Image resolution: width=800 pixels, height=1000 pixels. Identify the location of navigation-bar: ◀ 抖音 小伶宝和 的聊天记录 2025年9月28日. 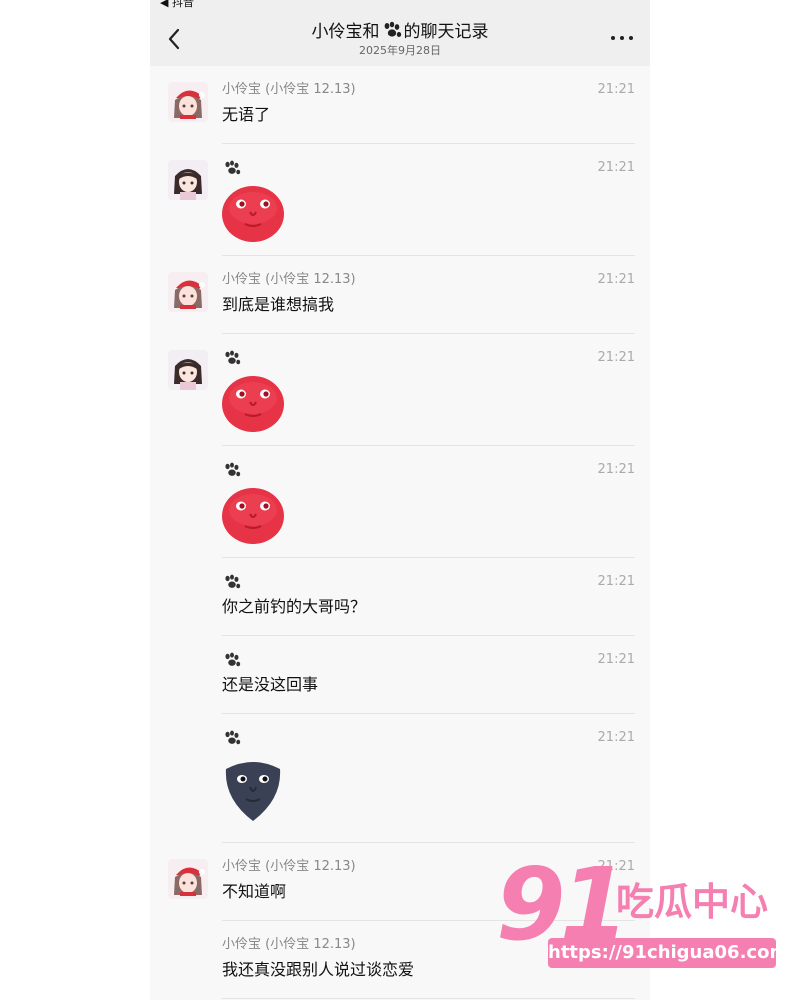
(400, 33).